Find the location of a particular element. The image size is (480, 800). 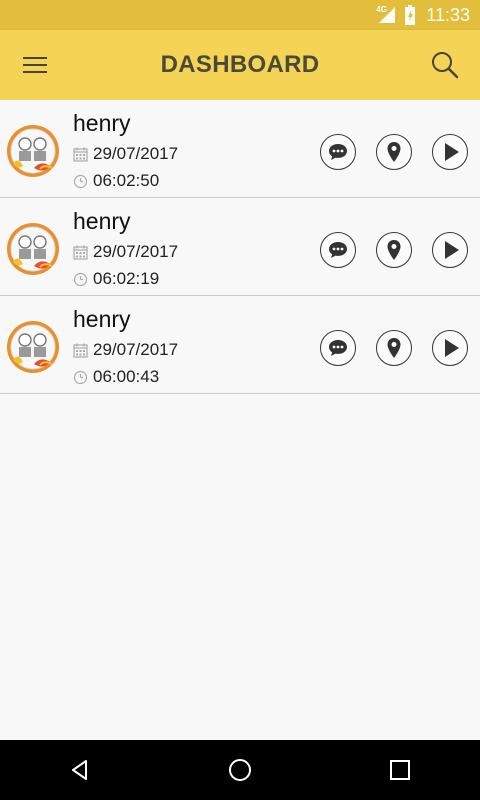

hamburger-menu-icon is located at coordinates (35, 65).